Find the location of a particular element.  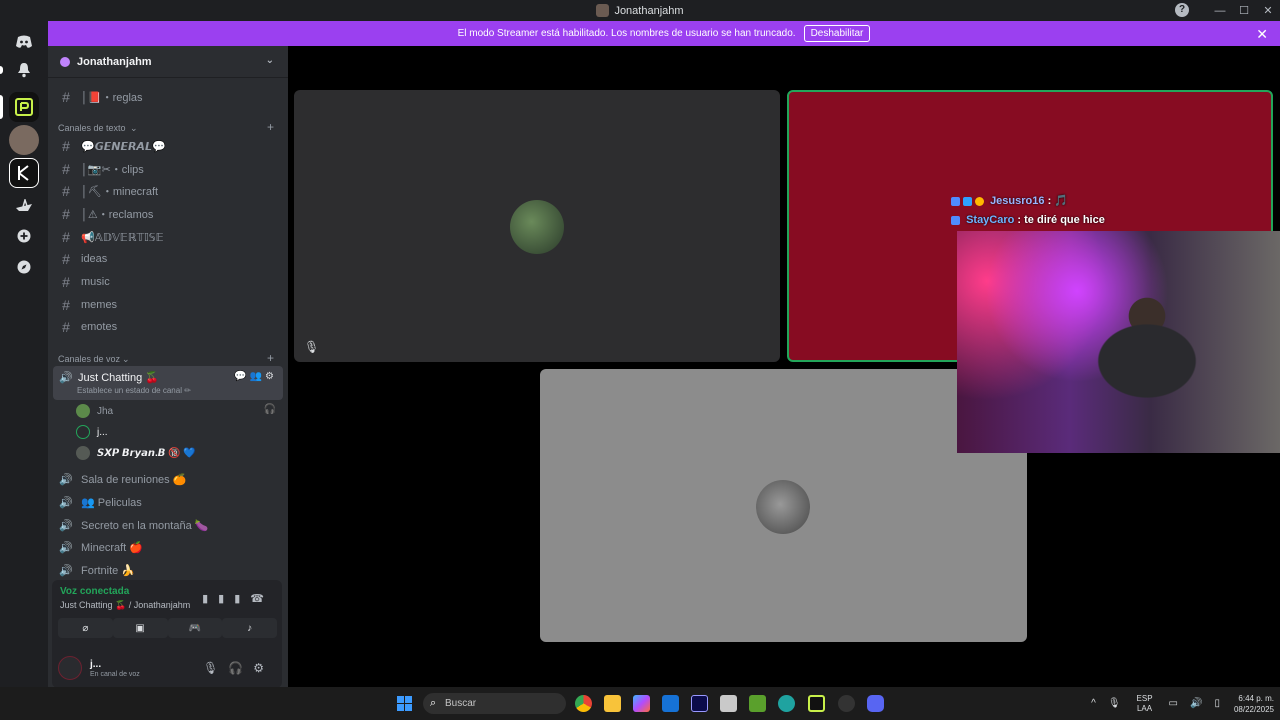

windows-start-icon is located at coordinates (404, 703).